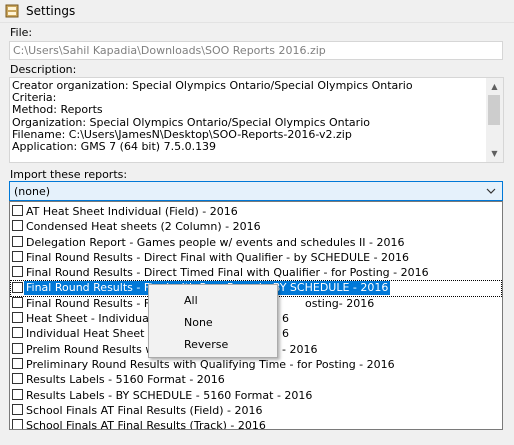  I want to click on reports-dropdown: (none), so click(256, 191).